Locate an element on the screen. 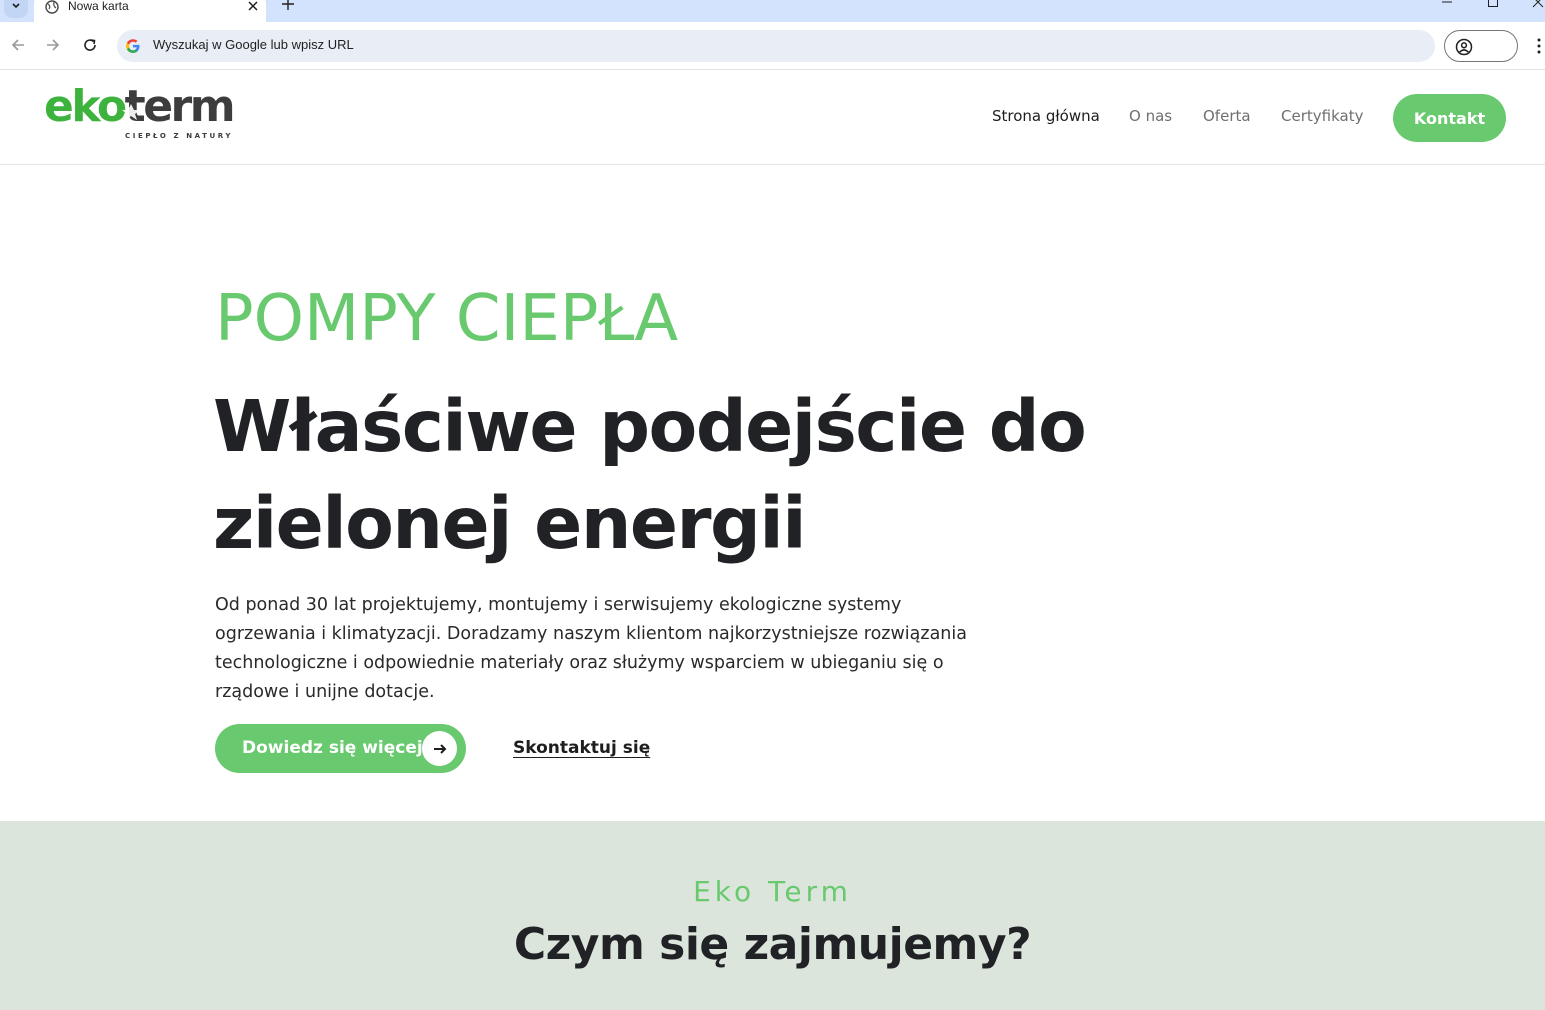  window-close-icon is located at coordinates (1538, 4).